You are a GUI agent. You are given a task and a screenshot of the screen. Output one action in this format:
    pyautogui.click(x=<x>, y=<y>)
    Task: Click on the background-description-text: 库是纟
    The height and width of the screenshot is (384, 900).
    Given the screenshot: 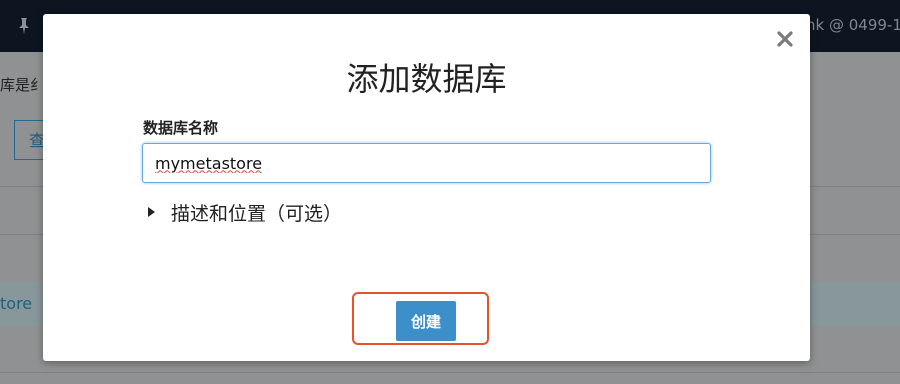 What is the action you would take?
    pyautogui.click(x=23, y=85)
    